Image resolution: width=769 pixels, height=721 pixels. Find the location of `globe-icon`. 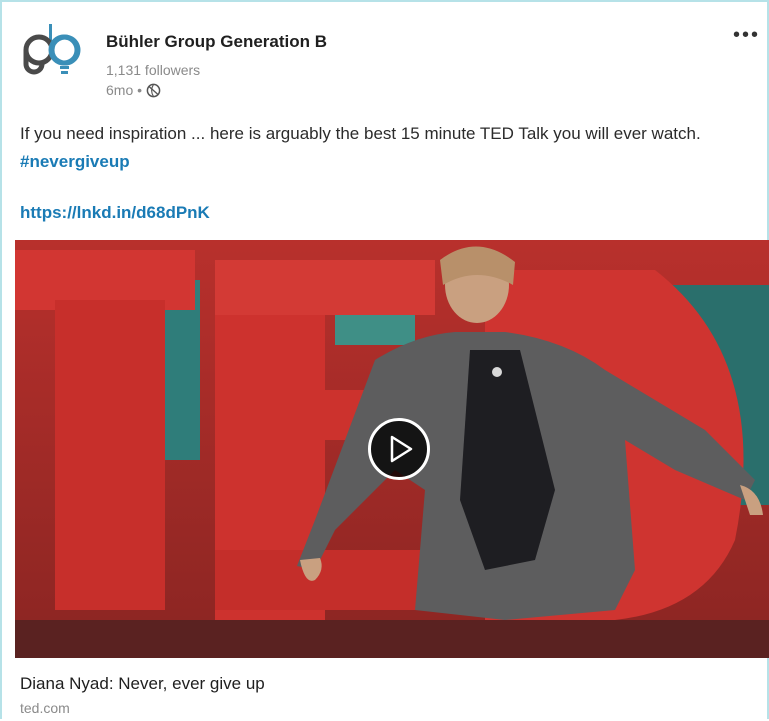

globe-icon is located at coordinates (153, 90).